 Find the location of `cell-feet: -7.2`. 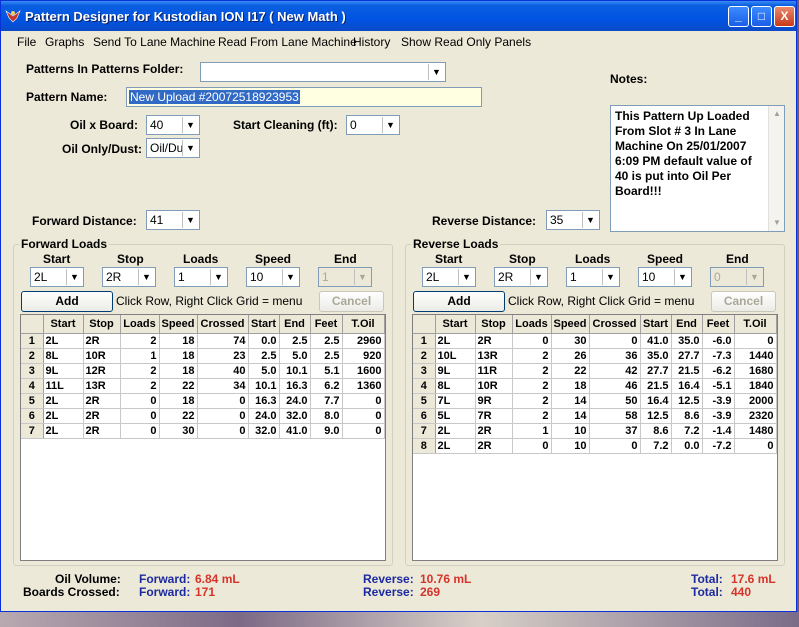

cell-feet: -7.2 is located at coordinates (718, 446).